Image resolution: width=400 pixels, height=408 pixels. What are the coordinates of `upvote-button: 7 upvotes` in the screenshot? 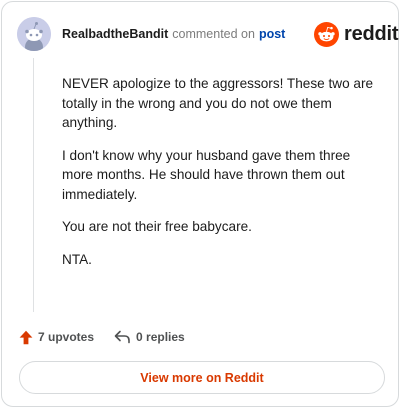 It's located at (56, 337).